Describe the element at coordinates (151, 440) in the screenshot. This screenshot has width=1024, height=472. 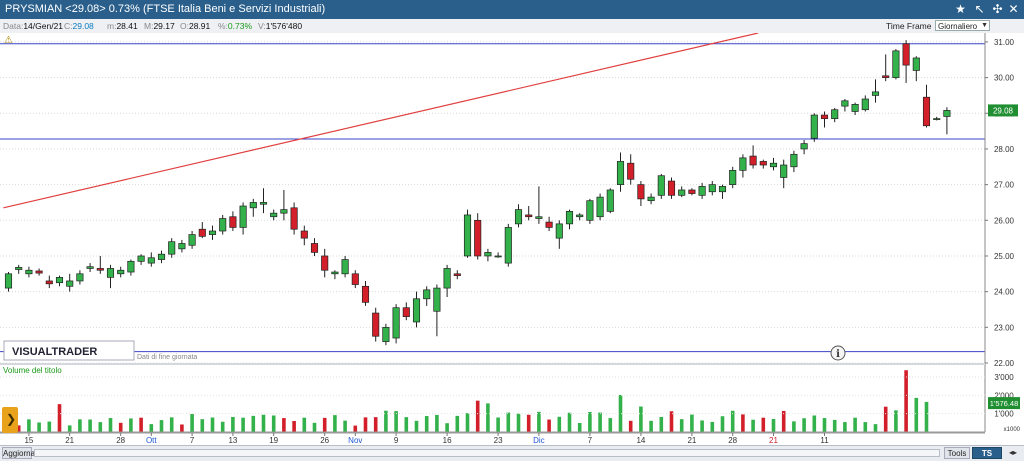
I see `x-tick-label: Ott` at that location.